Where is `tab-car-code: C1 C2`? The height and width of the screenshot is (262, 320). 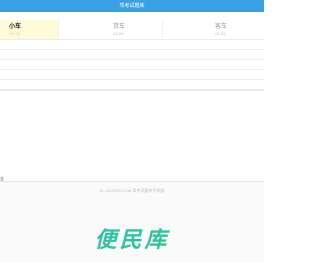 tab-car-code: C1 C2 is located at coordinates (15, 33).